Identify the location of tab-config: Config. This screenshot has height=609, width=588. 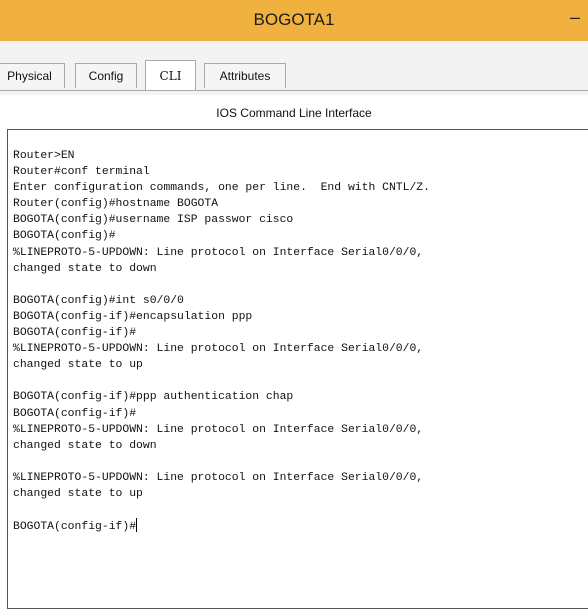
(106, 75).